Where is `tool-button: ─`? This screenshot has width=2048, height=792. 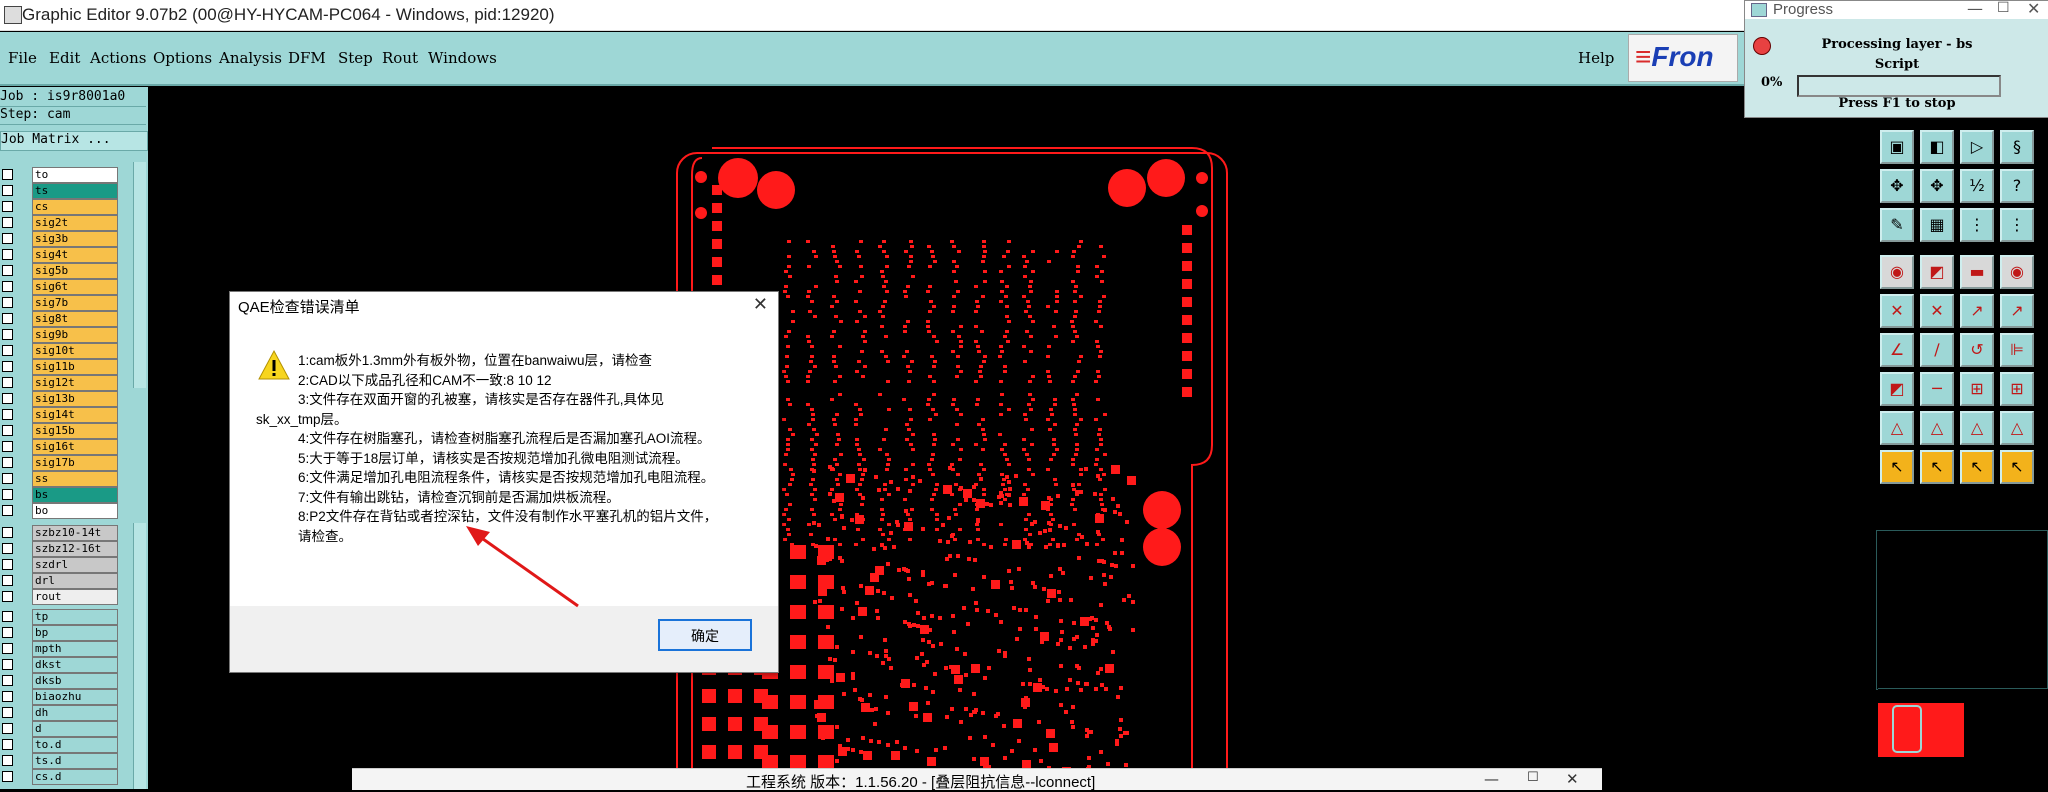 tool-button: ─ is located at coordinates (1937, 389).